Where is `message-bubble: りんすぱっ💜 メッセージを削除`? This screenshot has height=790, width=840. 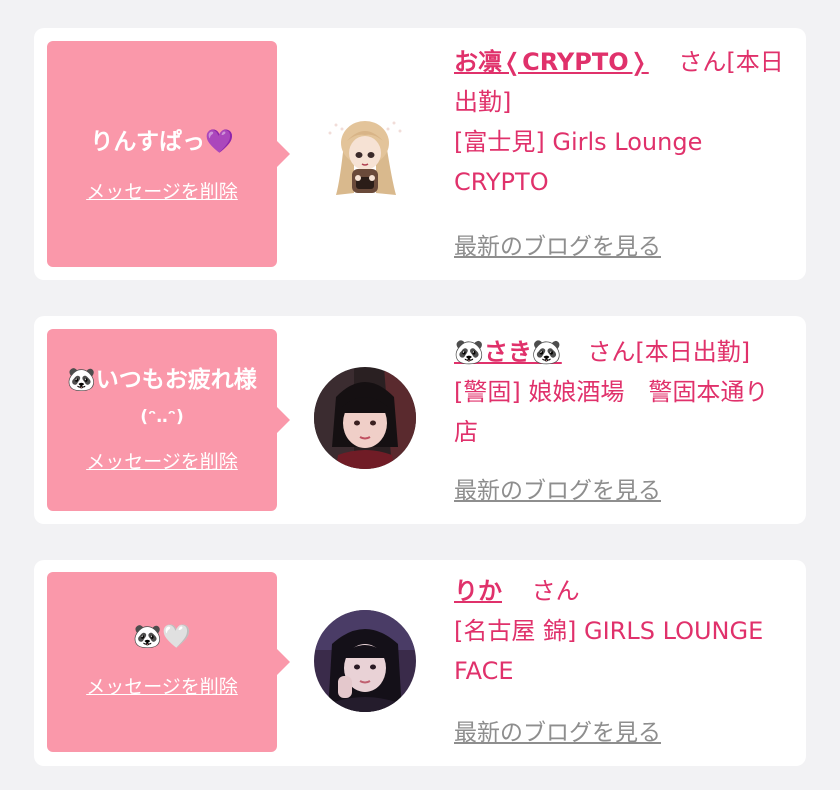
message-bubble: りんすぱっ💜 メッセージを削除 is located at coordinates (168, 154).